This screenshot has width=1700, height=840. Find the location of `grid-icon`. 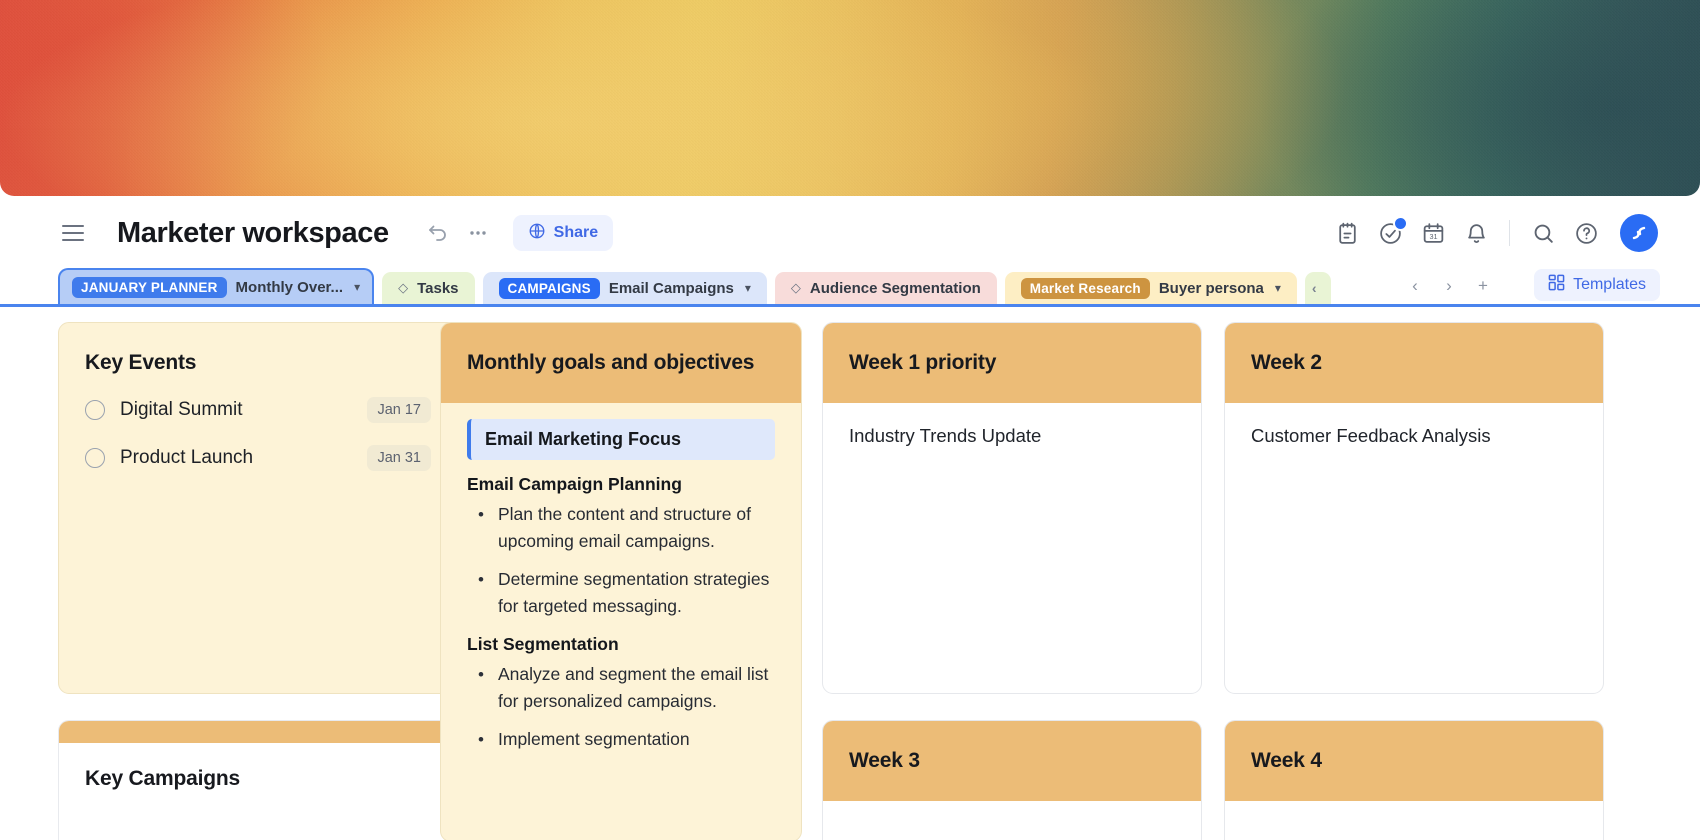

grid-icon is located at coordinates (1556, 285).